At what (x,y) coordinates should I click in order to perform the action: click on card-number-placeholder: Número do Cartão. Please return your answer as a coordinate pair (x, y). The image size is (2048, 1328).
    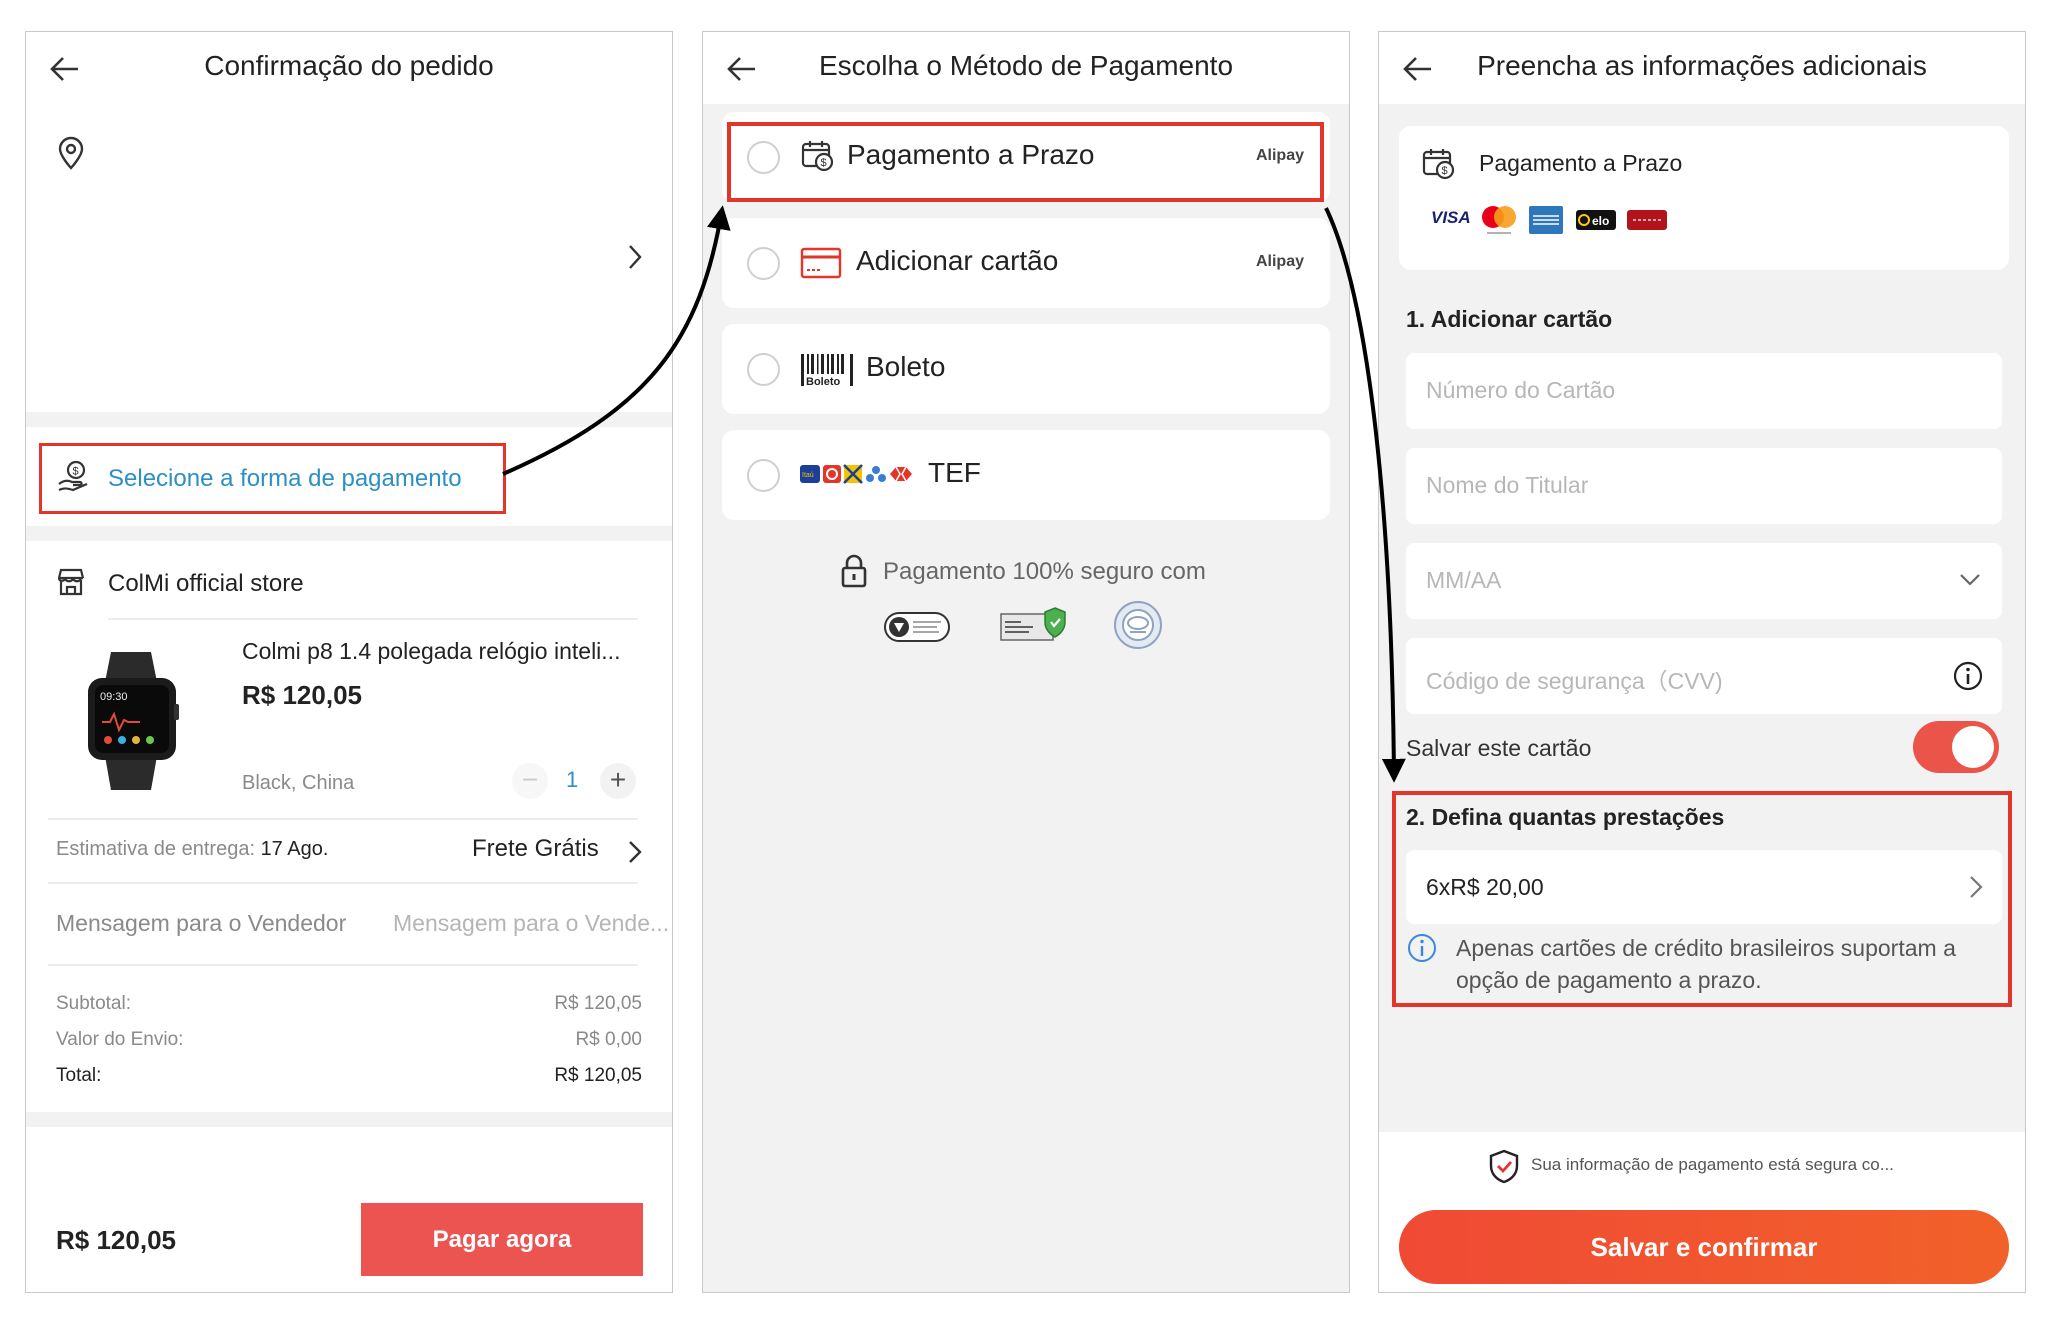
    Looking at the image, I should click on (1521, 390).